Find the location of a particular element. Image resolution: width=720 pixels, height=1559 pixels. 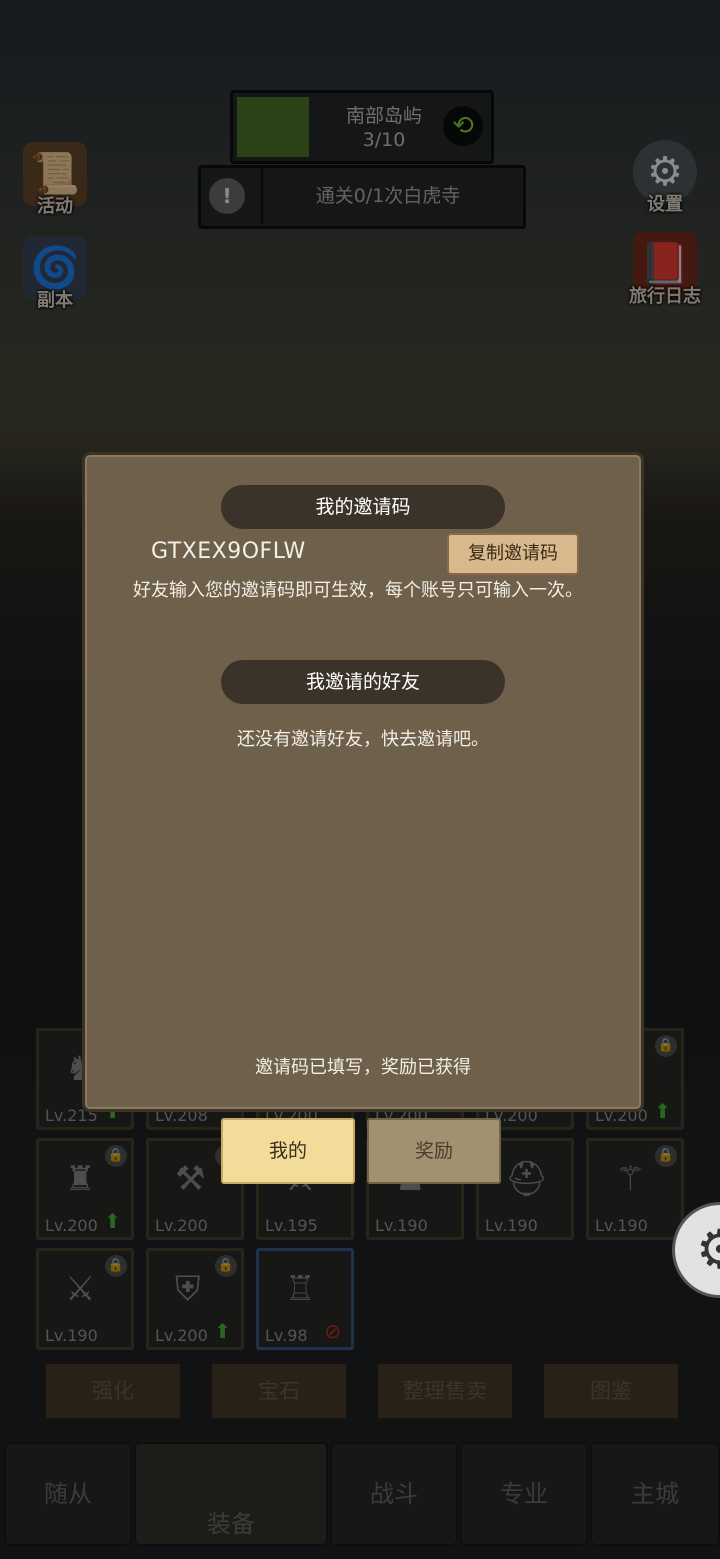

invite-code-header: 我的邀请码 is located at coordinates (363, 507).